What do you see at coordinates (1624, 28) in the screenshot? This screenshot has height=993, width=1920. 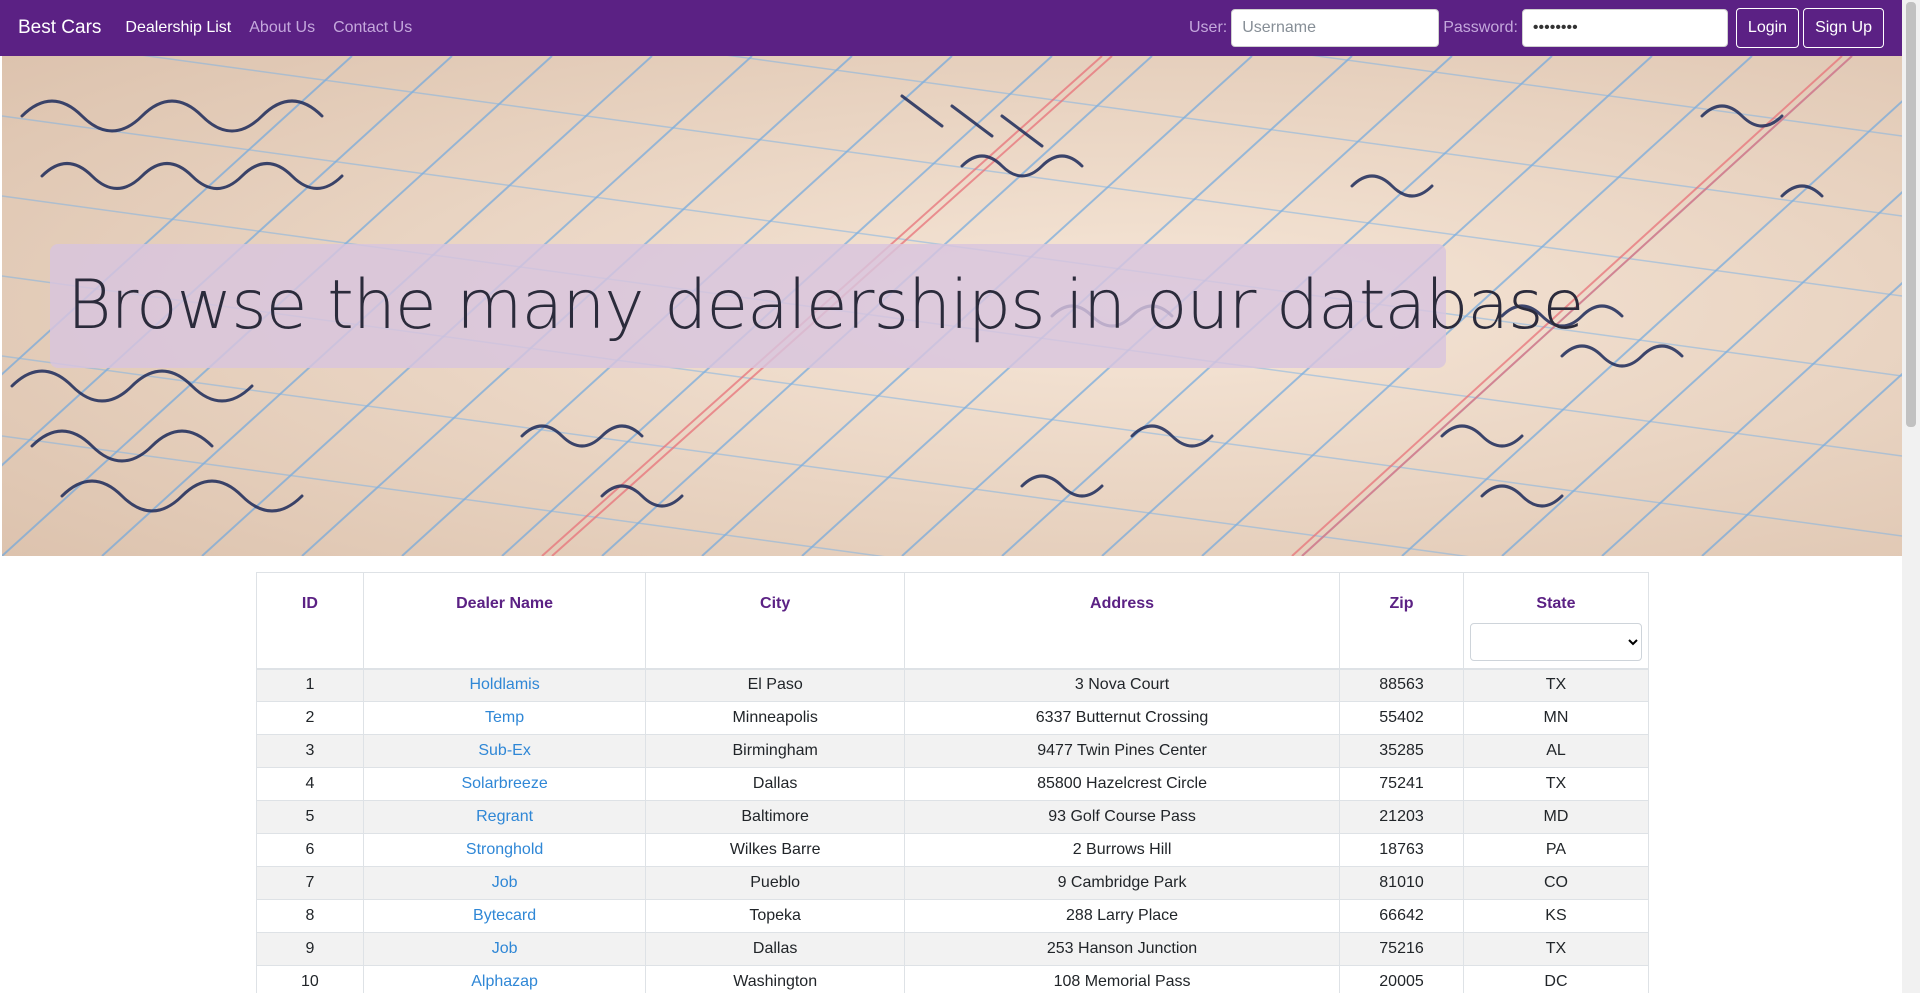 I see `password-input` at bounding box center [1624, 28].